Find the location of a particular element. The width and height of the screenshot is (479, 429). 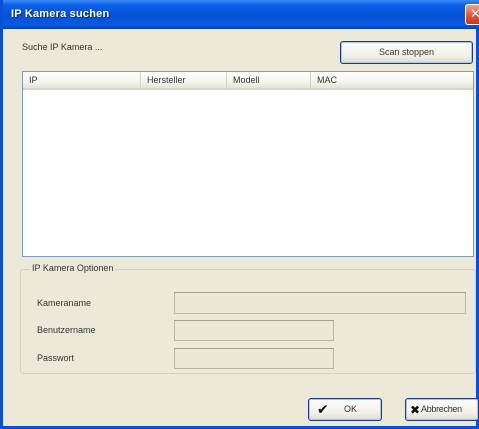

camera-options-title: IP Kamera Optionen is located at coordinates (73, 268).